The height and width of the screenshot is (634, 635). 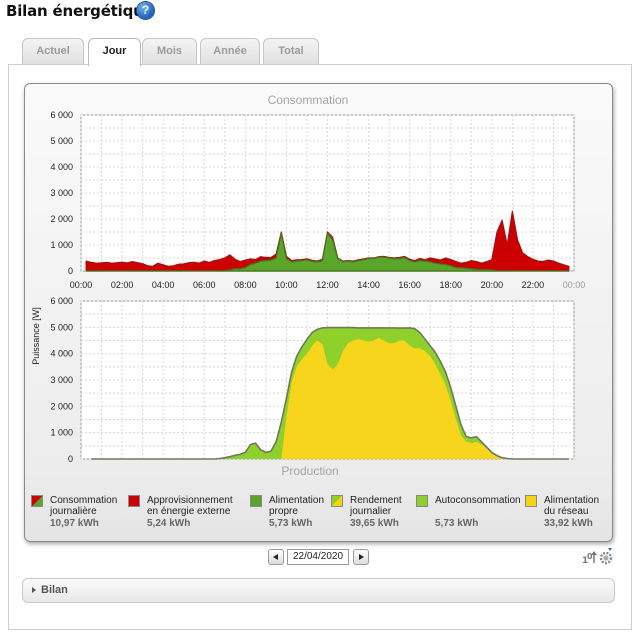 What do you see at coordinates (70, 271) in the screenshot?
I see `consumption-y-tick-label: 0` at bounding box center [70, 271].